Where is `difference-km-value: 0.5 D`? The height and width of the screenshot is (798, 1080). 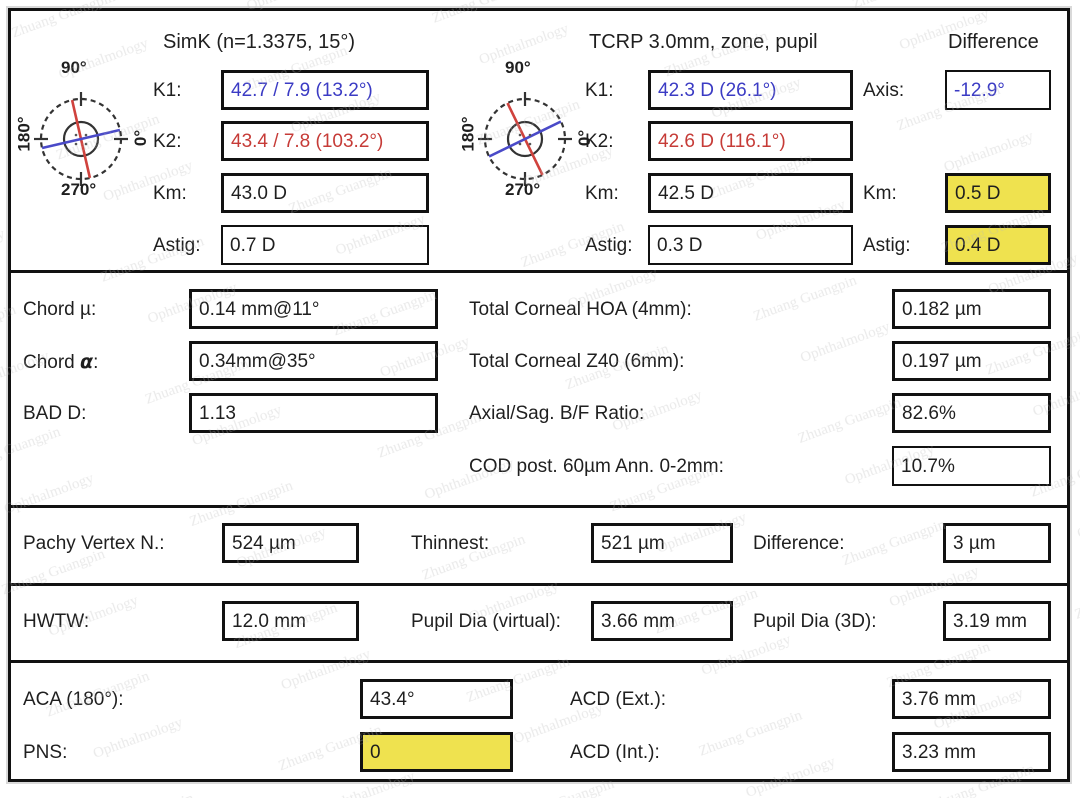
difference-km-value: 0.5 D is located at coordinates (998, 193).